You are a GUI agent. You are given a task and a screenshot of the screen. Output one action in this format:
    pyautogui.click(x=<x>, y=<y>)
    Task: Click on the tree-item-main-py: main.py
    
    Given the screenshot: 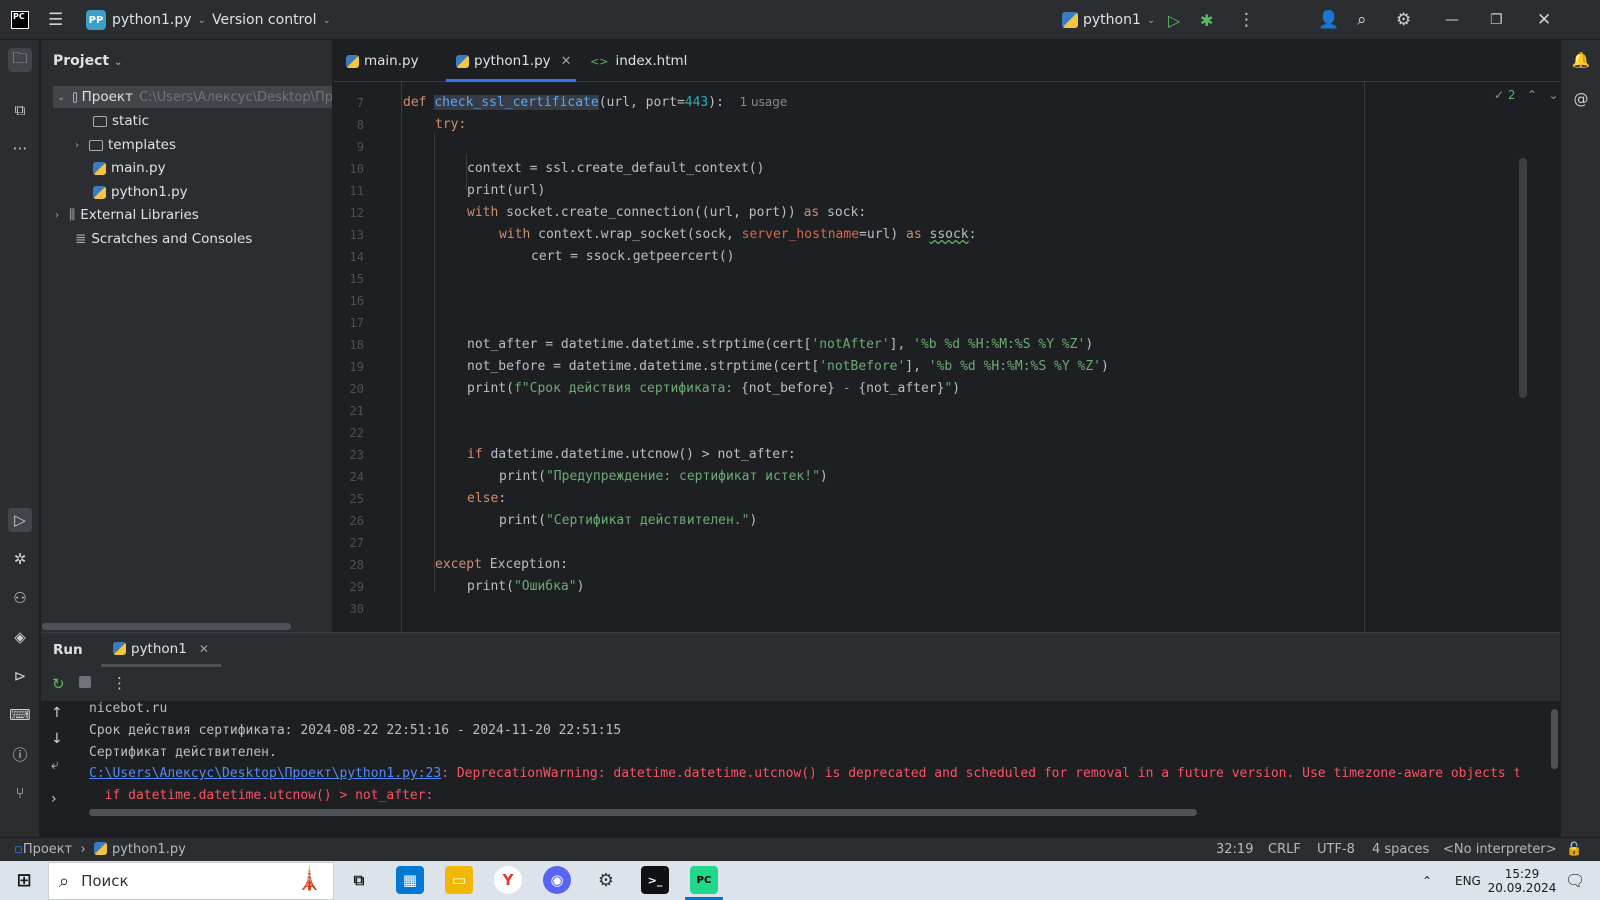 What is the action you would take?
    pyautogui.click(x=129, y=168)
    